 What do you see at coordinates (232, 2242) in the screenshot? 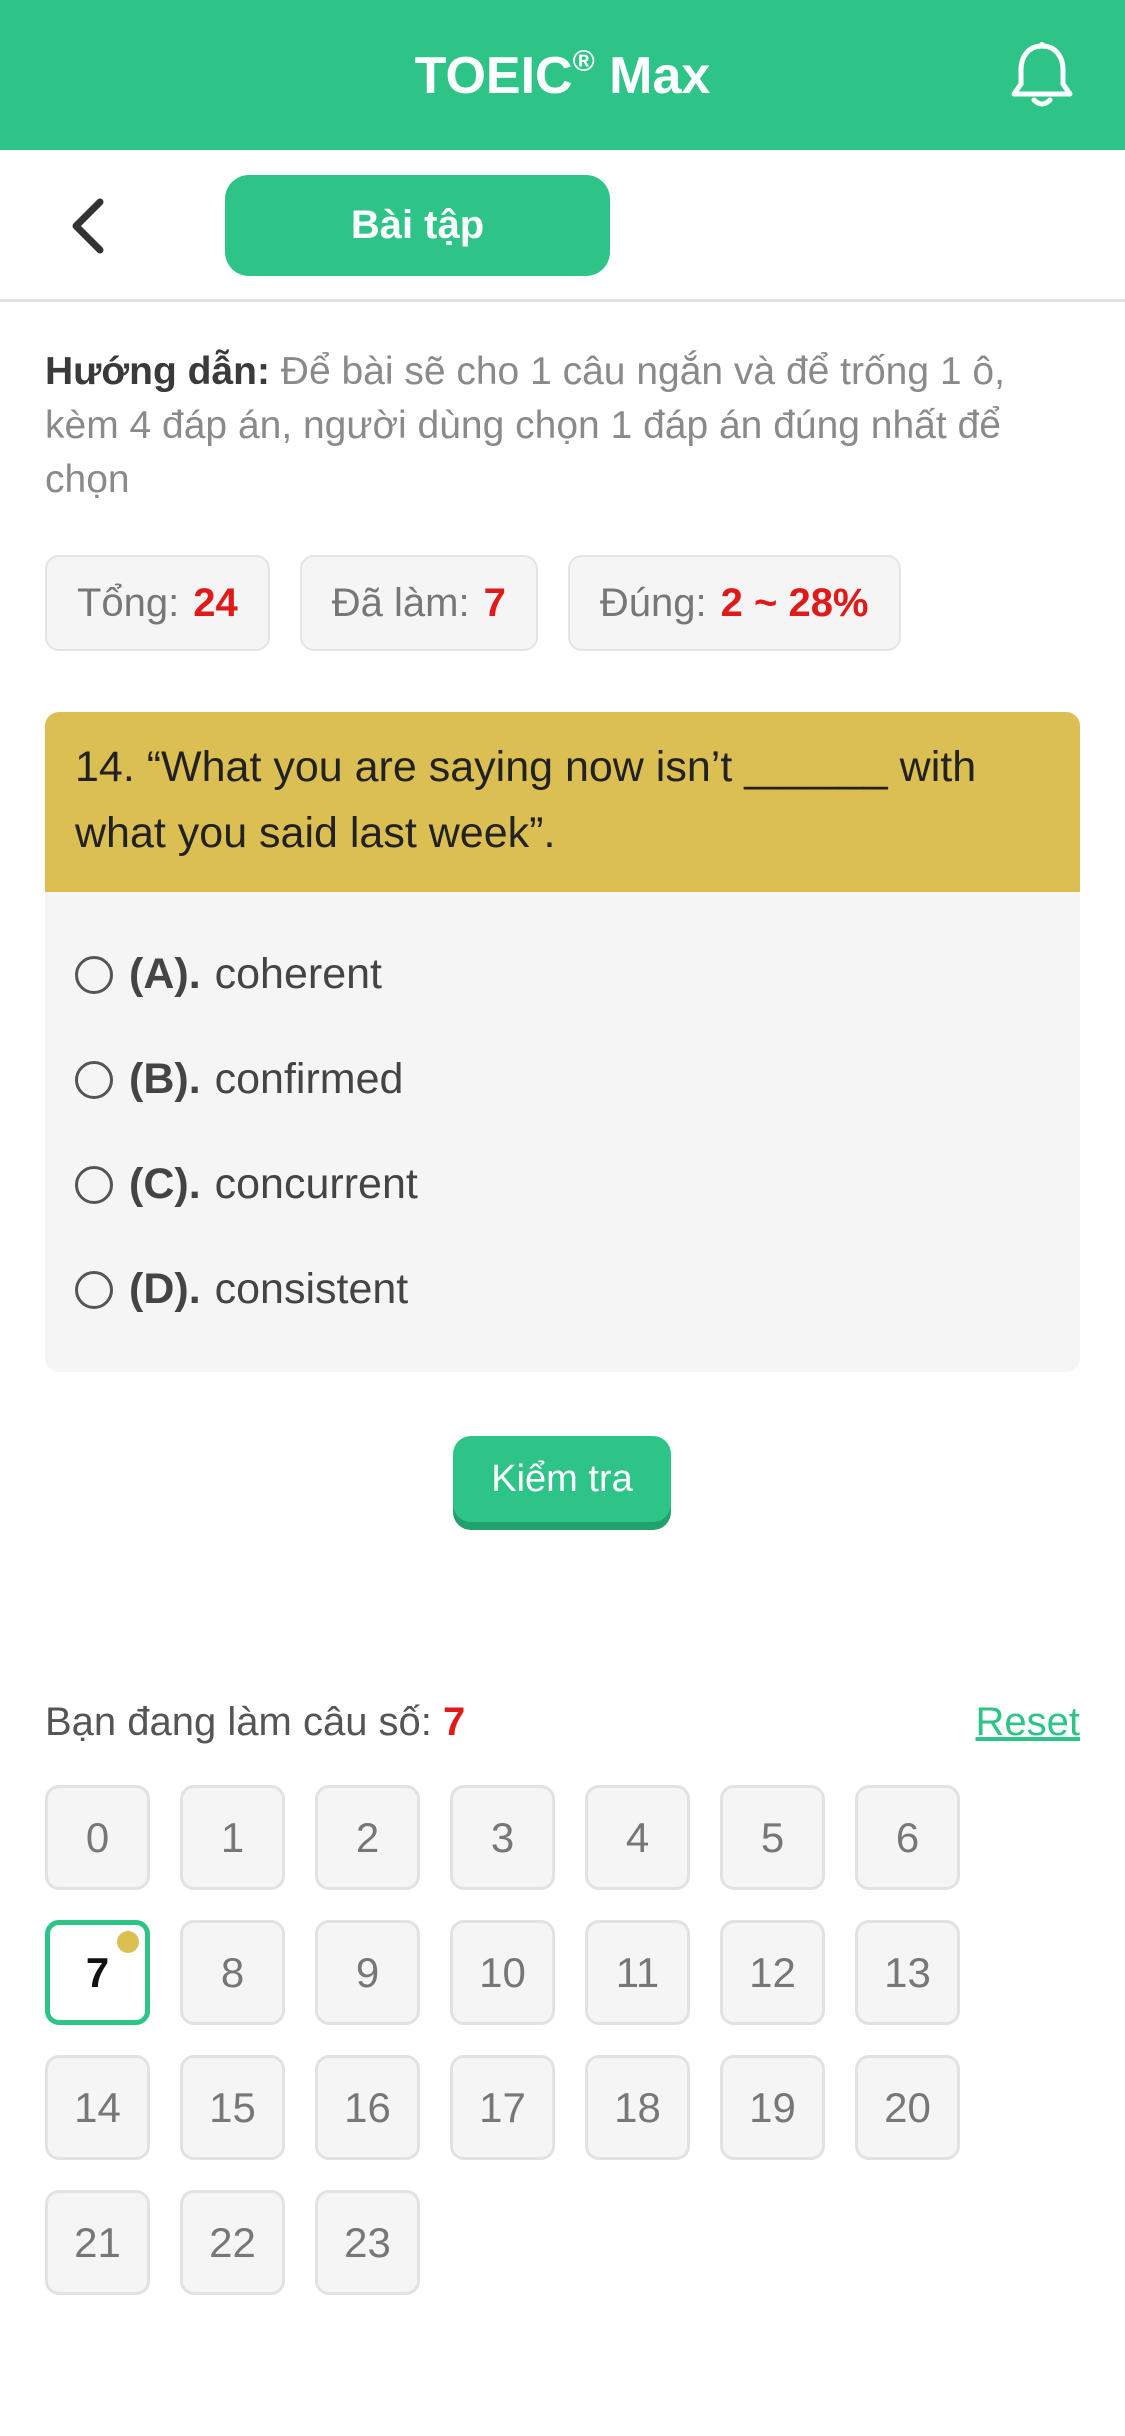
I see `question-number-button: 22` at bounding box center [232, 2242].